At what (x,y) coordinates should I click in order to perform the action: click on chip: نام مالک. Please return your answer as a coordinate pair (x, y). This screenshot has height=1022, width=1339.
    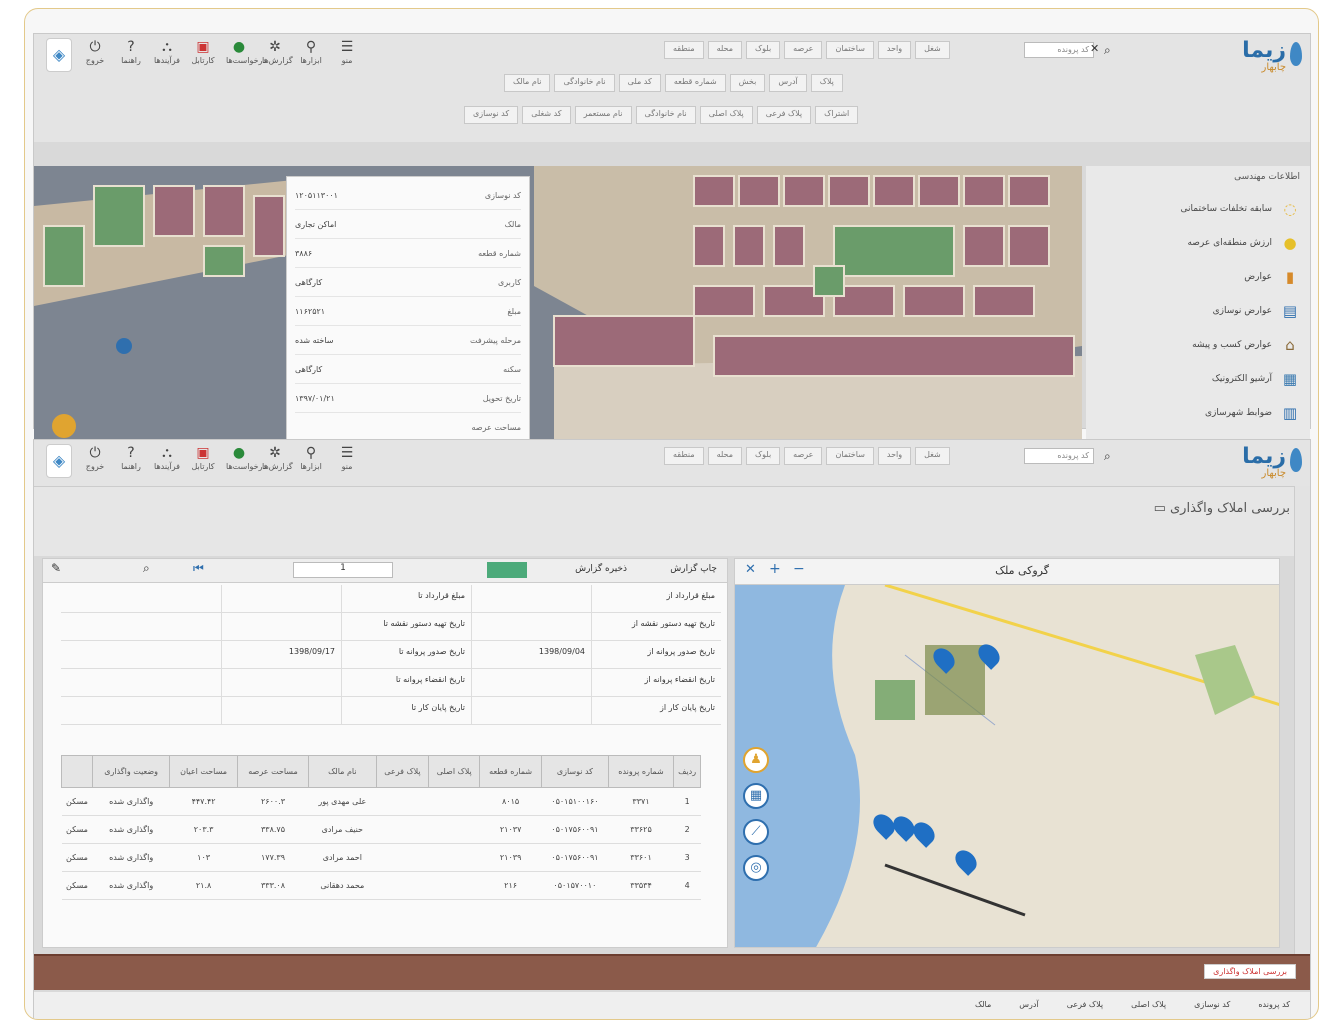
    Looking at the image, I should click on (527, 83).